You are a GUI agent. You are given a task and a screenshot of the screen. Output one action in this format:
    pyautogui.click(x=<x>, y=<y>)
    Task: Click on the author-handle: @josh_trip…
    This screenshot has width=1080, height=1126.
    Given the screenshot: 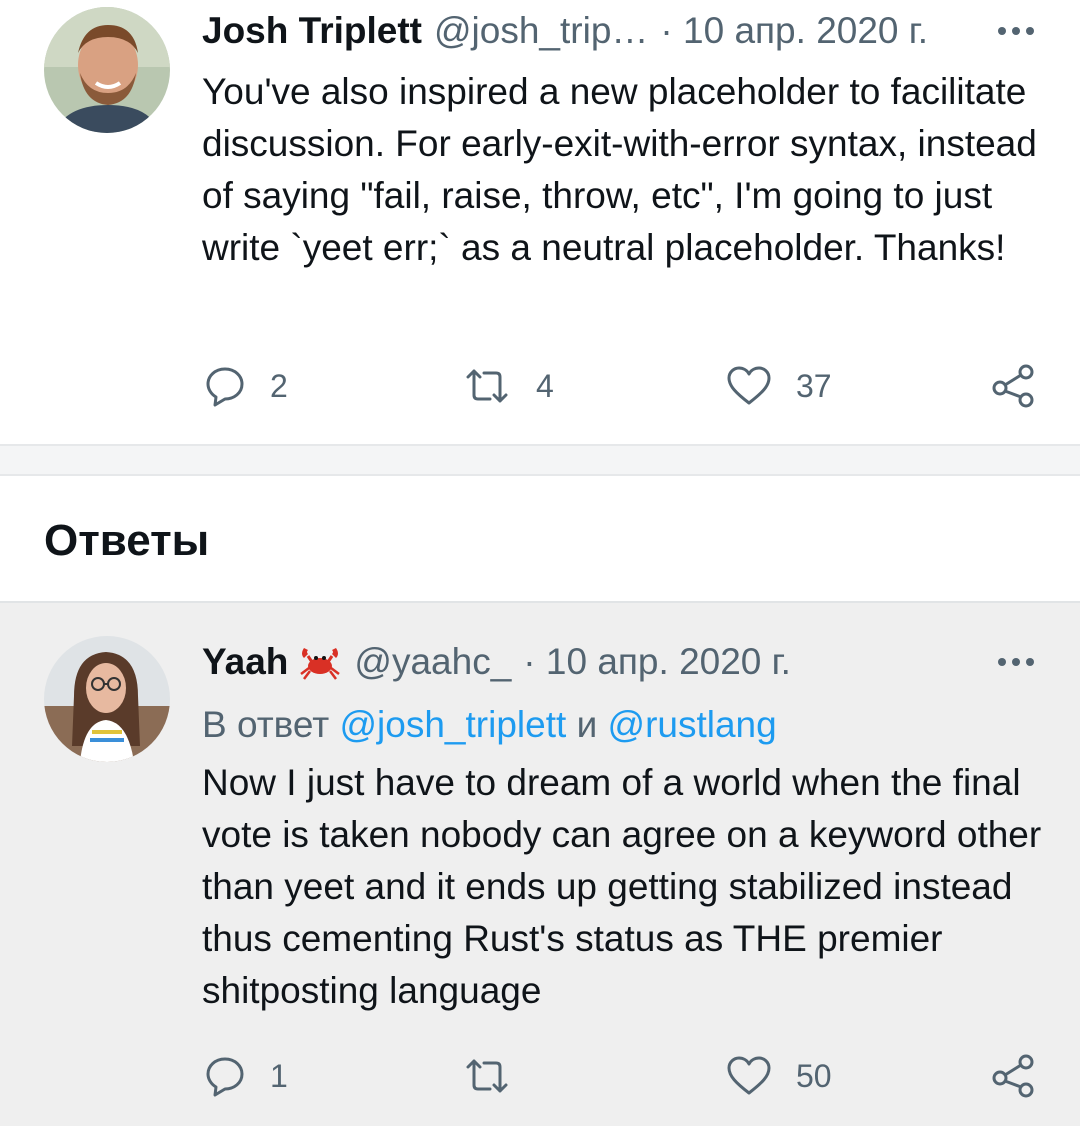 What is the action you would take?
    pyautogui.click(x=541, y=31)
    